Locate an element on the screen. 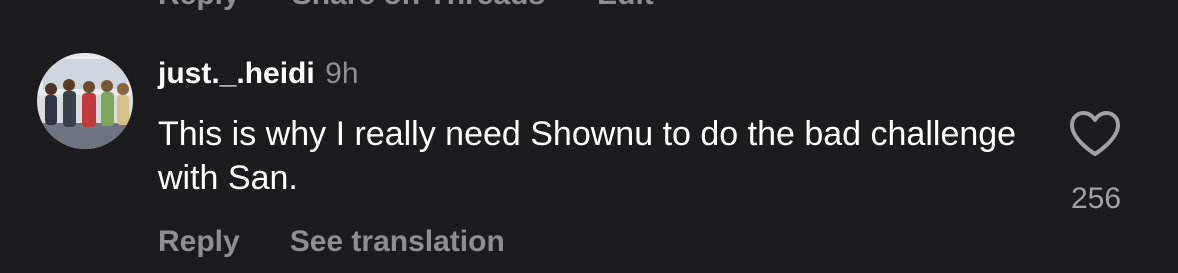 The image size is (1178, 273). previous-share-on-threads-link: Share on Threads is located at coordinates (418, 6).